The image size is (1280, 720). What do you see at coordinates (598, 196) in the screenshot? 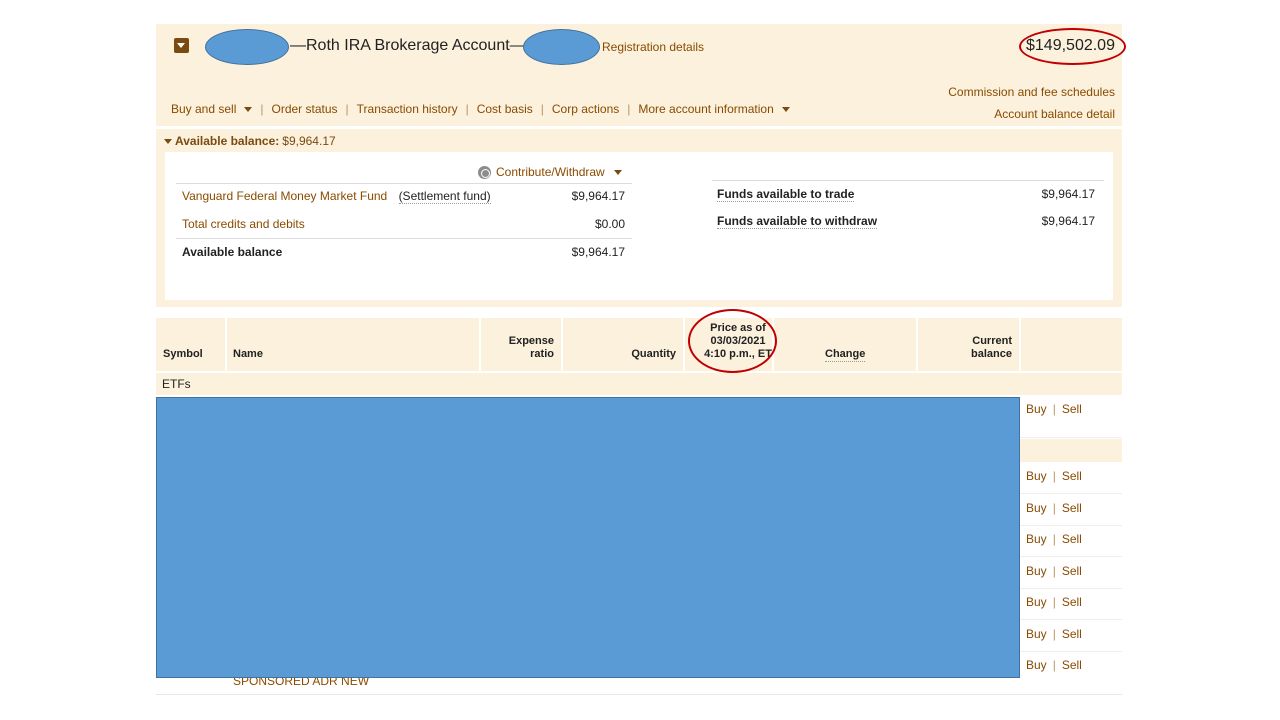
I see `settlement-fund-value: $9,964.17` at bounding box center [598, 196].